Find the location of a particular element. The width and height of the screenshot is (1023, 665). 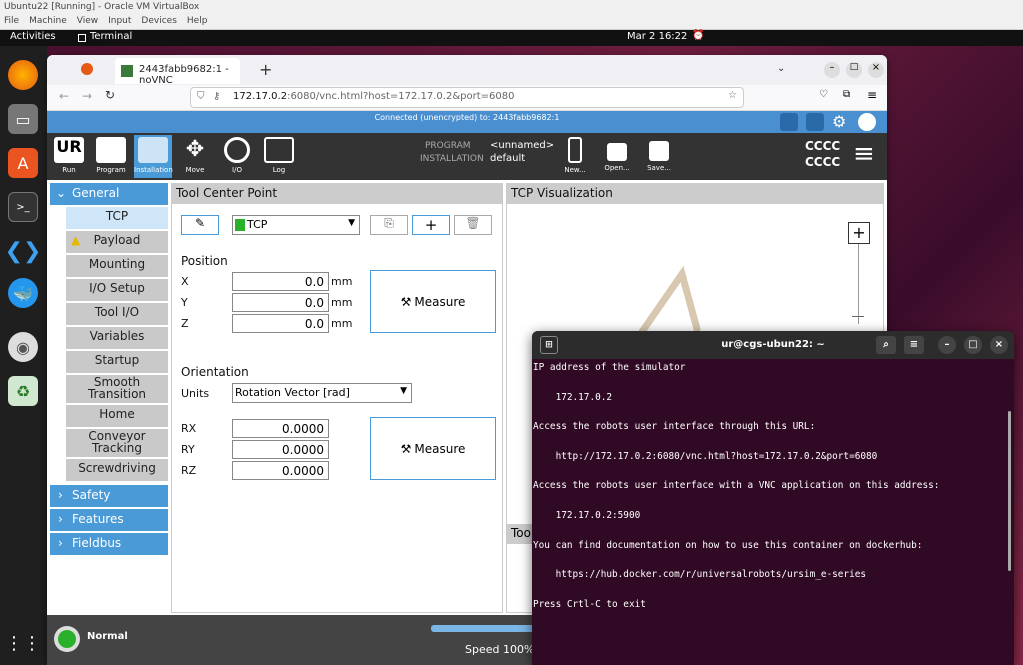

sidebar-item-tcp: TCP is located at coordinates (117, 218).